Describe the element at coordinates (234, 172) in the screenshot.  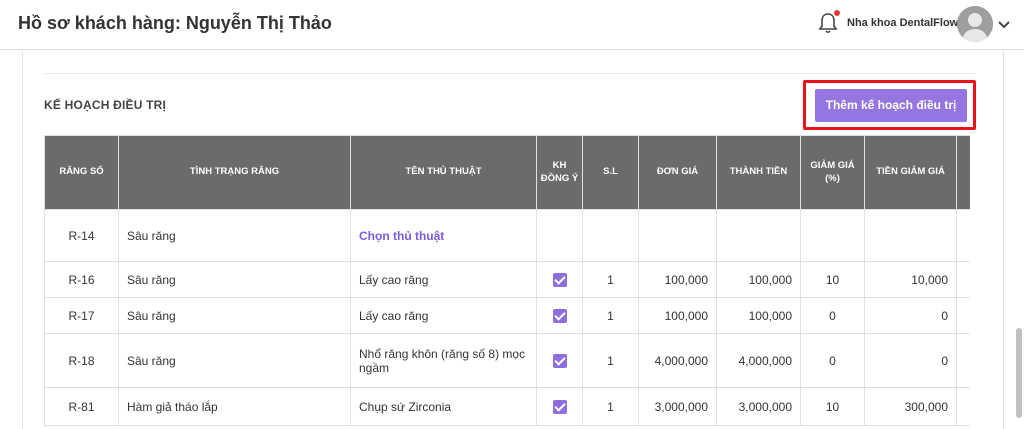
I see `header-condition: TÌNH TRẠNG RĂNG` at that location.